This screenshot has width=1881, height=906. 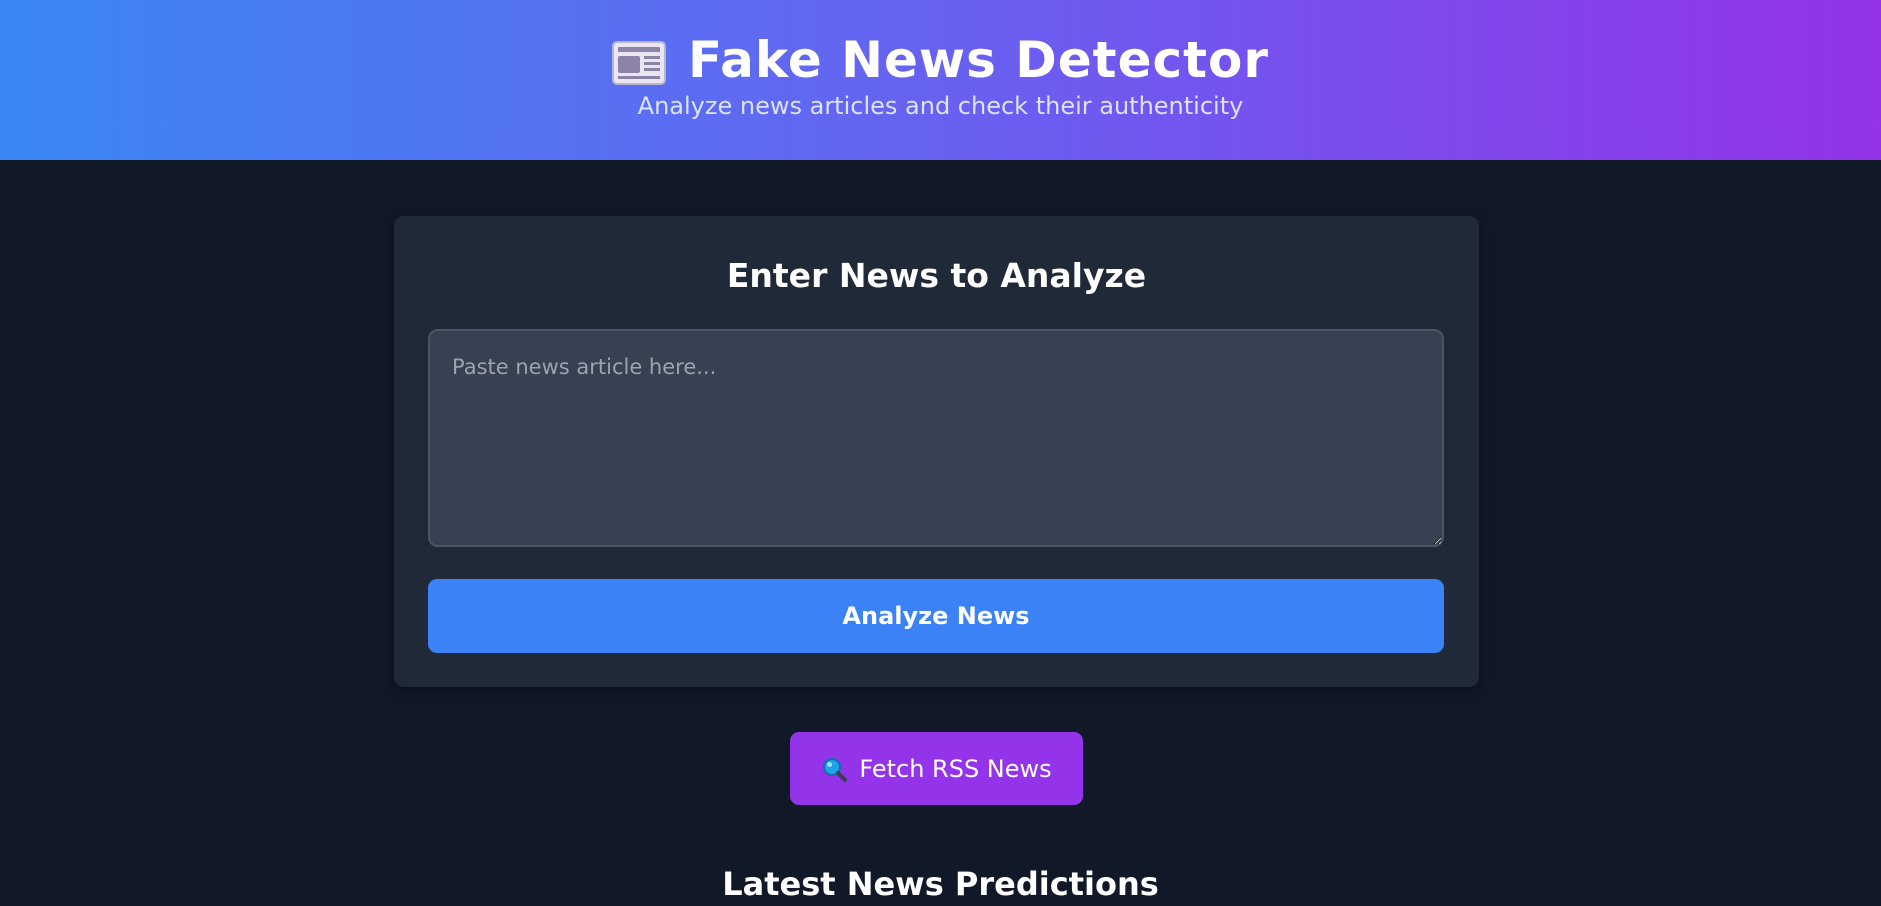 What do you see at coordinates (638, 63) in the screenshot?
I see `newspaper-icon` at bounding box center [638, 63].